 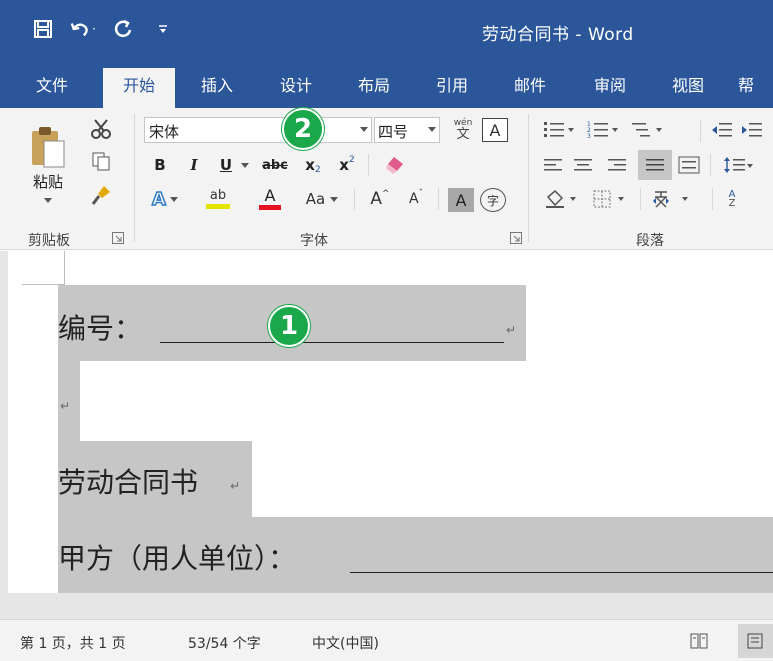 What do you see at coordinates (386, 30) in the screenshot?
I see `title-bar: · 劳动合同书 - Word` at bounding box center [386, 30].